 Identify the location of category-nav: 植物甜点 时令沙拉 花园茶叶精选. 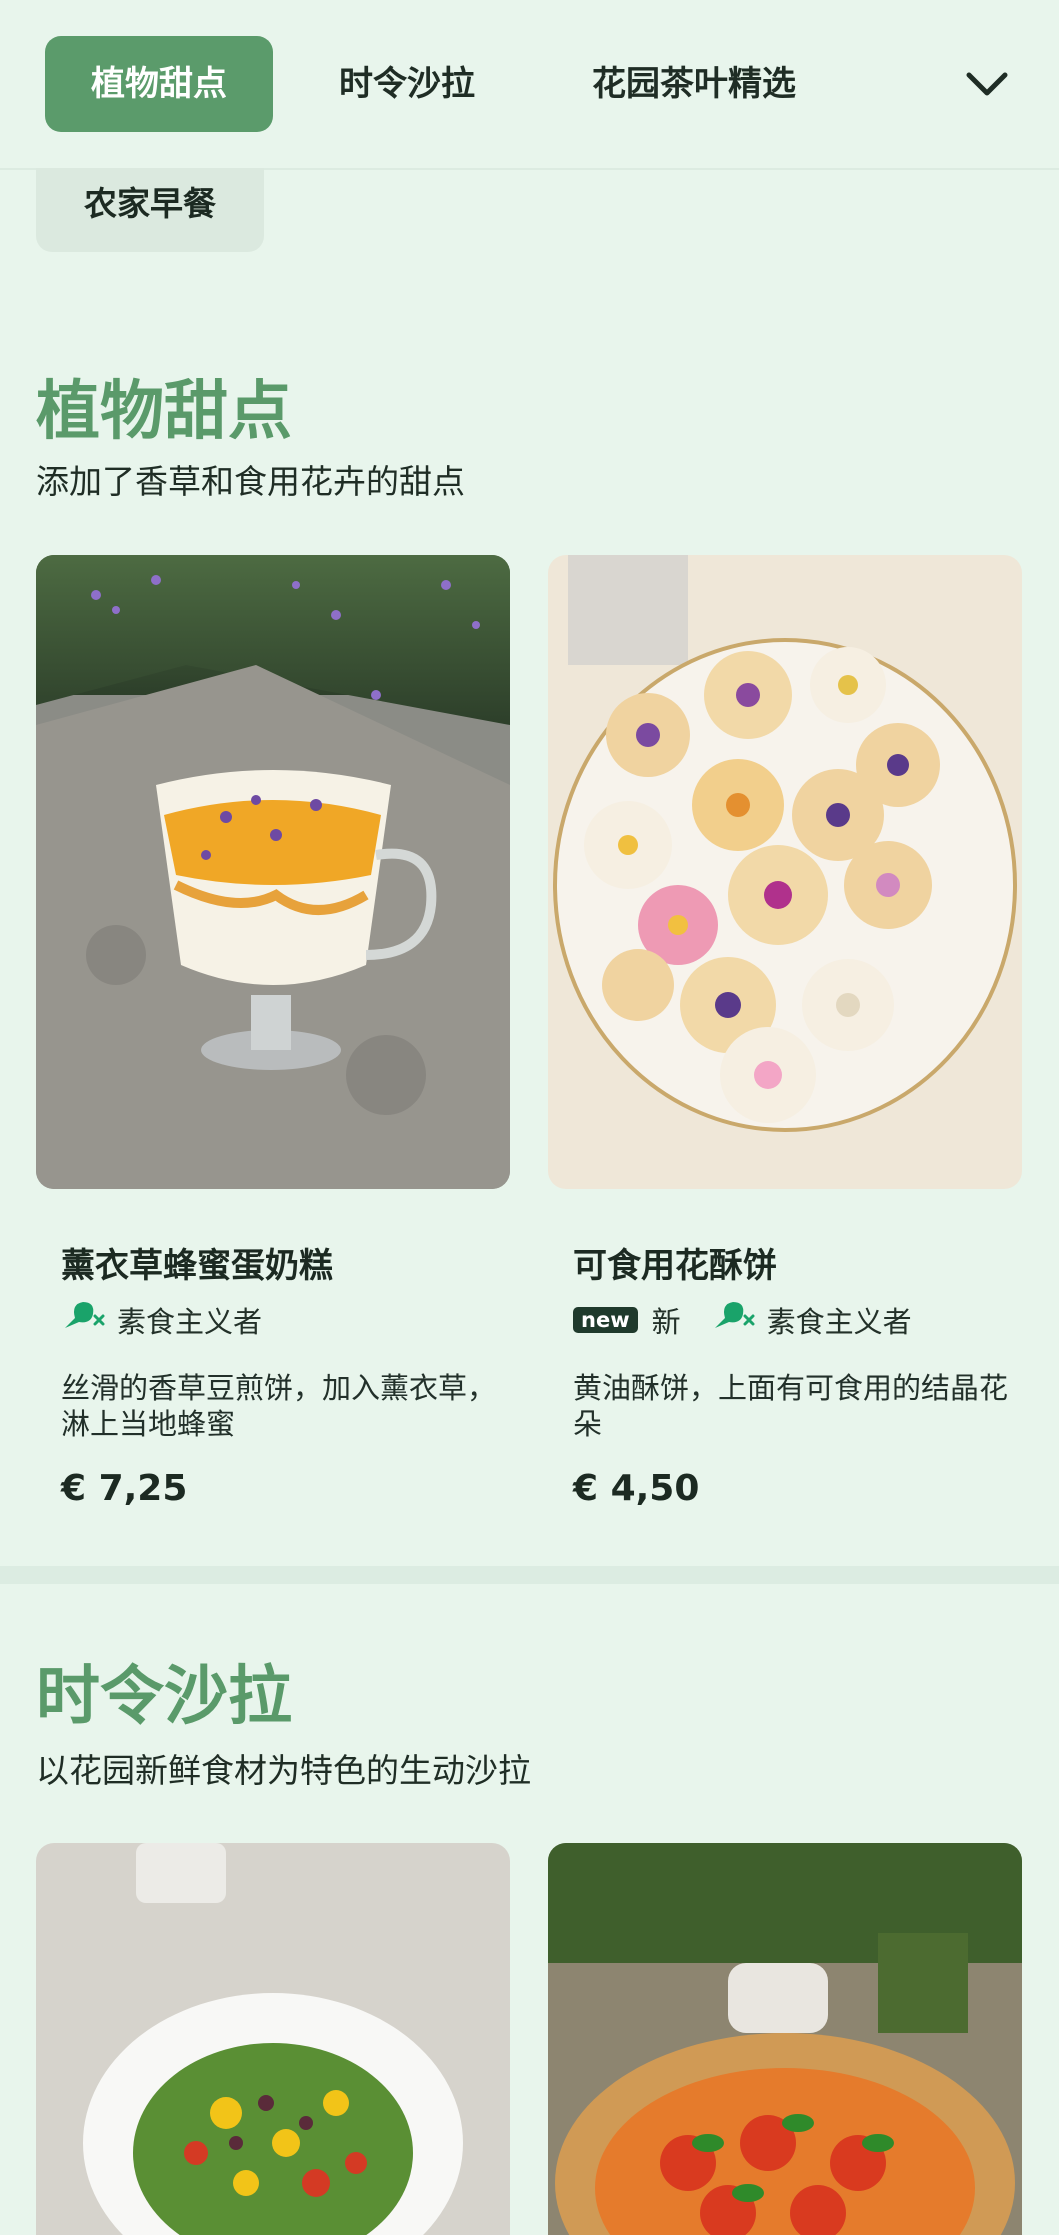
(529, 85).